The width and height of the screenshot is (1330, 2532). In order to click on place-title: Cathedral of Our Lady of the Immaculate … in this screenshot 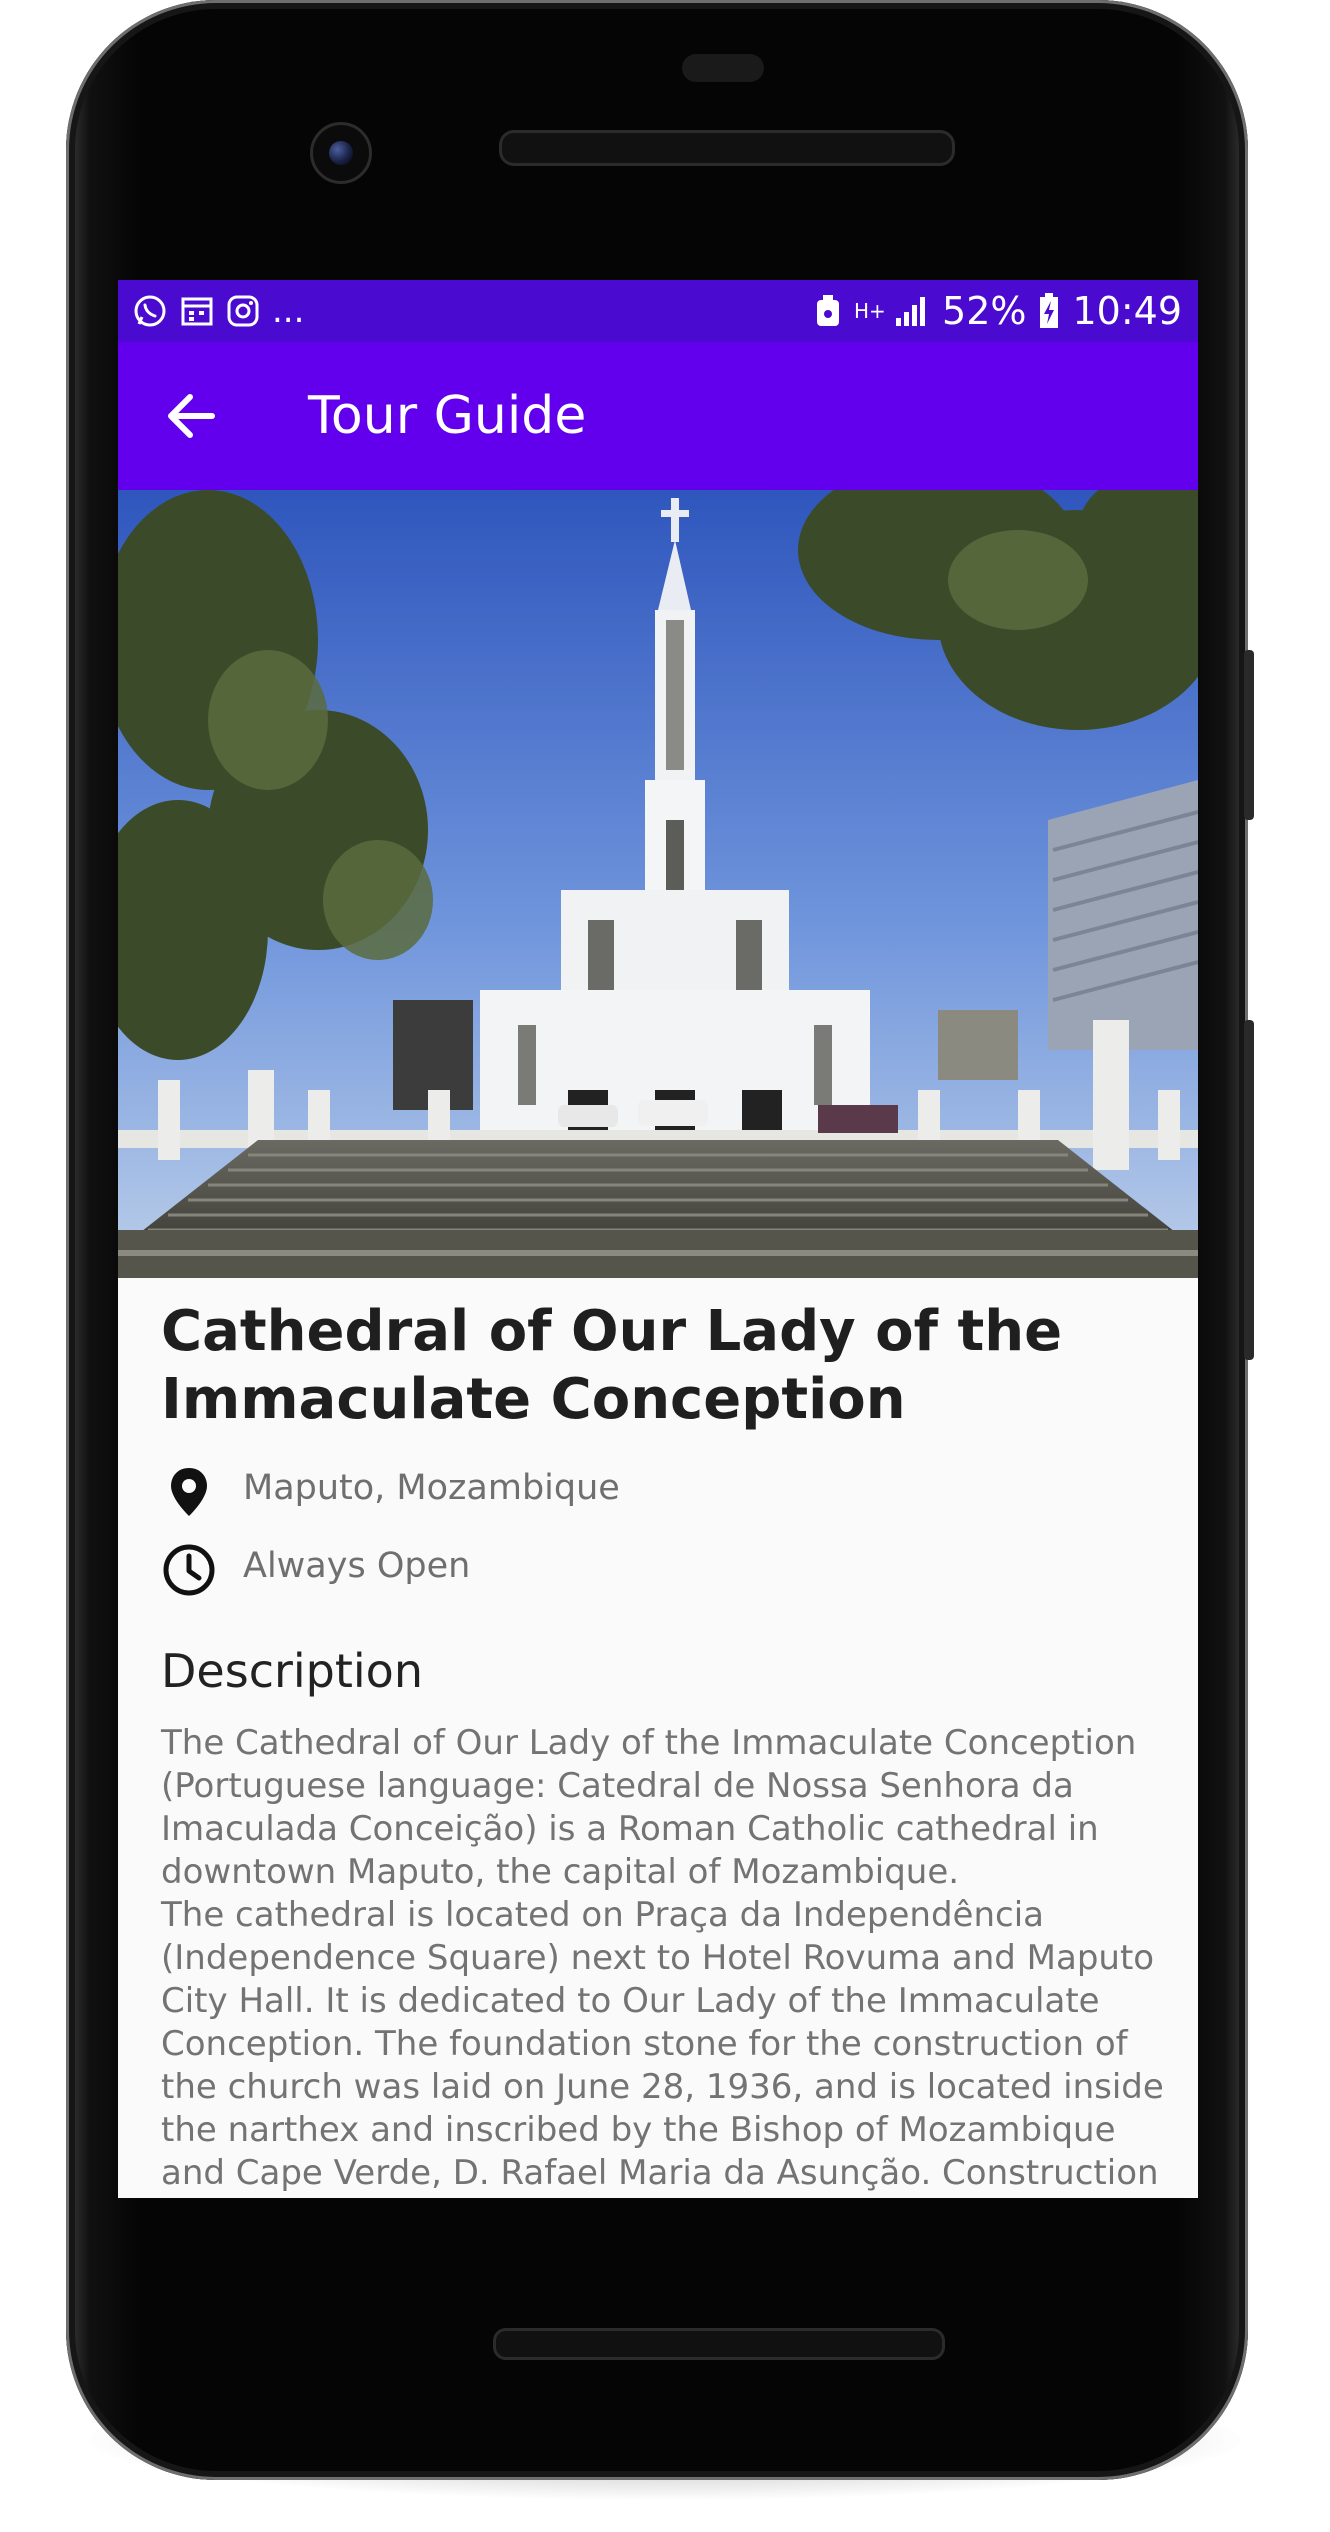, I will do `click(612, 1365)`.